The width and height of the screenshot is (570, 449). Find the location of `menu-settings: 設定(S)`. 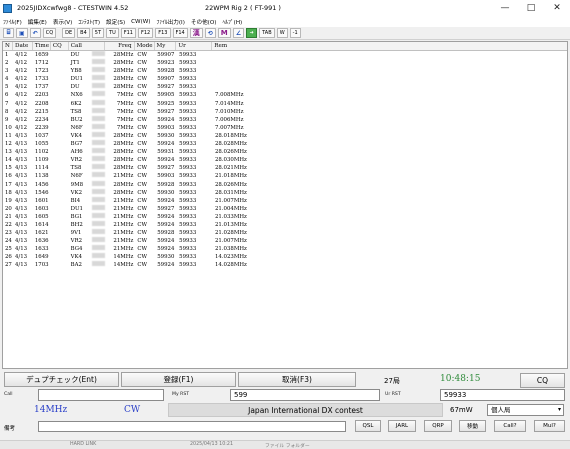

menu-settings: 設定(S) is located at coordinates (115, 22).